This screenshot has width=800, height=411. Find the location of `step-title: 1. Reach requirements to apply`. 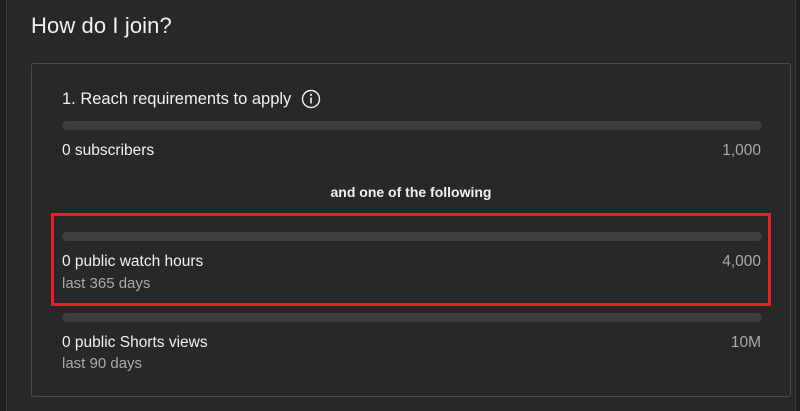

step-title: 1. Reach requirements to apply is located at coordinates (191, 99).